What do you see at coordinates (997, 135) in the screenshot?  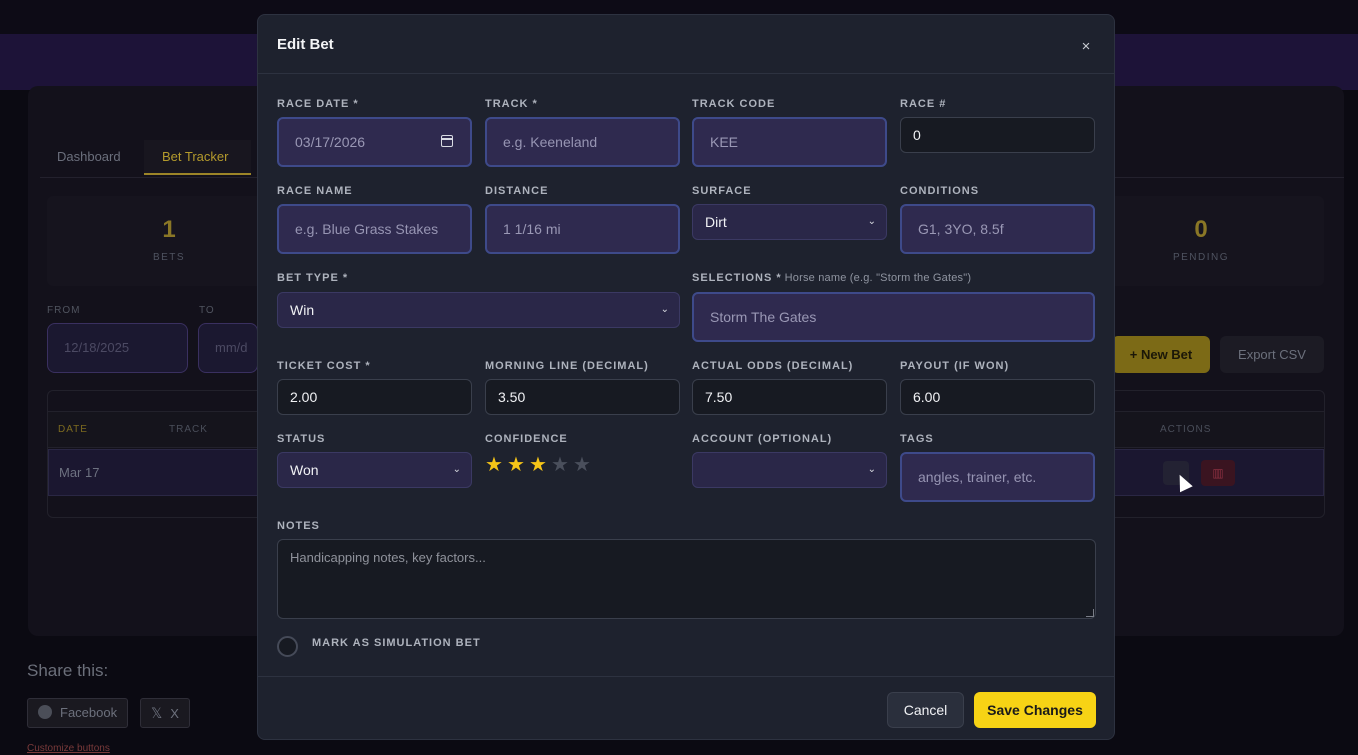 I see `race-number-input: 0` at bounding box center [997, 135].